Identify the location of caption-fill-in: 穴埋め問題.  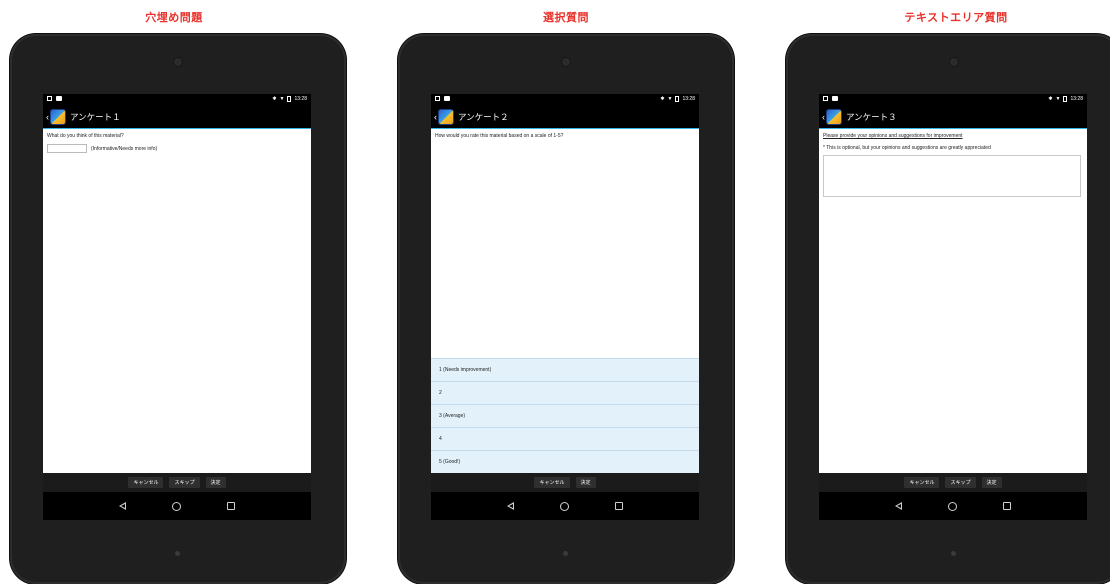
(174, 17).